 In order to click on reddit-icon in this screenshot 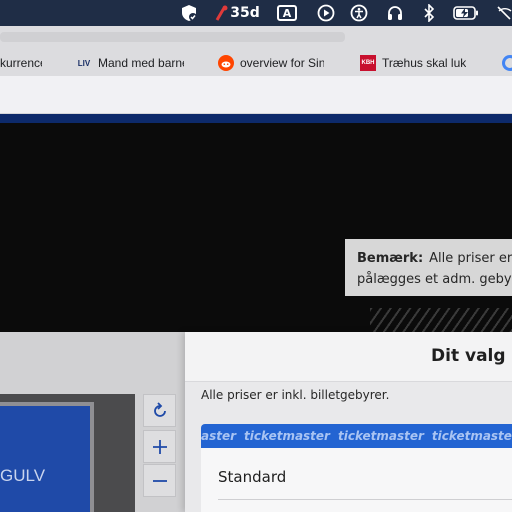, I will do `click(226, 63)`.